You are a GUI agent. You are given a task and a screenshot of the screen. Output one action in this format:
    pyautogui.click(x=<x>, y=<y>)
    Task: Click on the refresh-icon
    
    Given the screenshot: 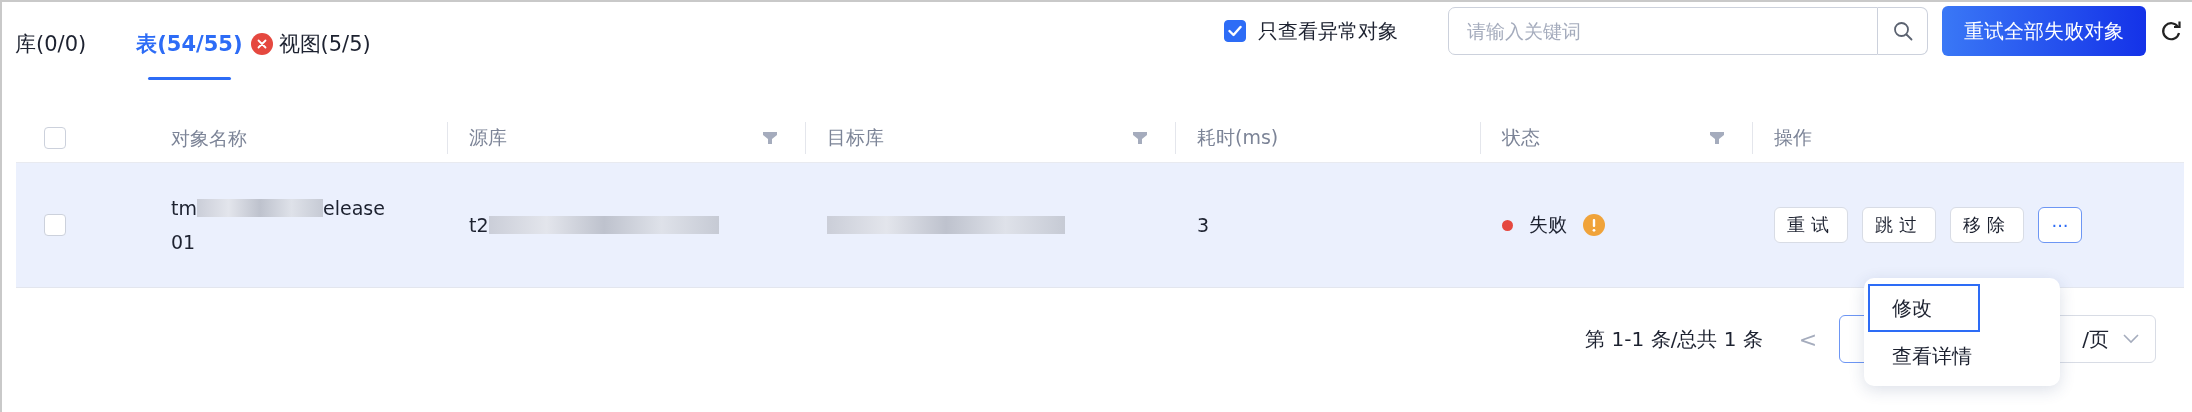 What is the action you would take?
    pyautogui.click(x=2171, y=31)
    